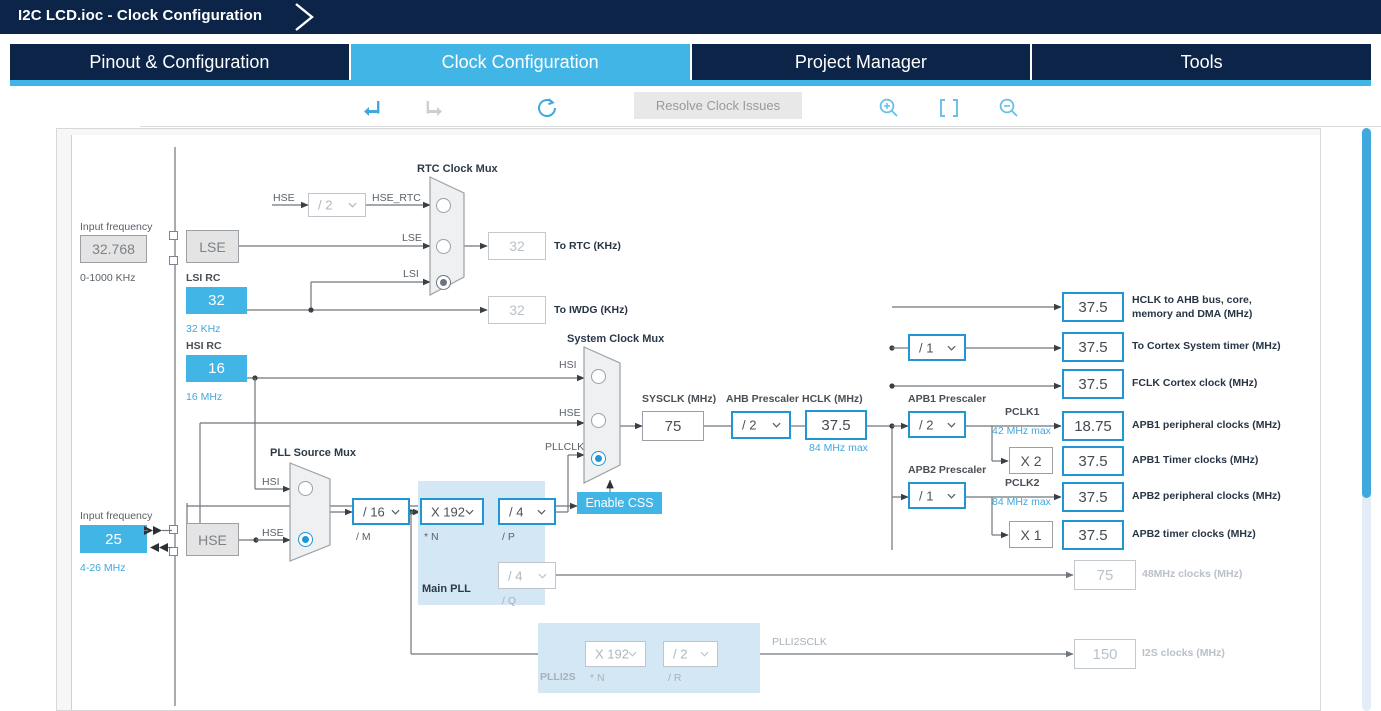 The width and height of the screenshot is (1381, 711). I want to click on tab-clock-configuration: Clock Configuration, so click(521, 62).